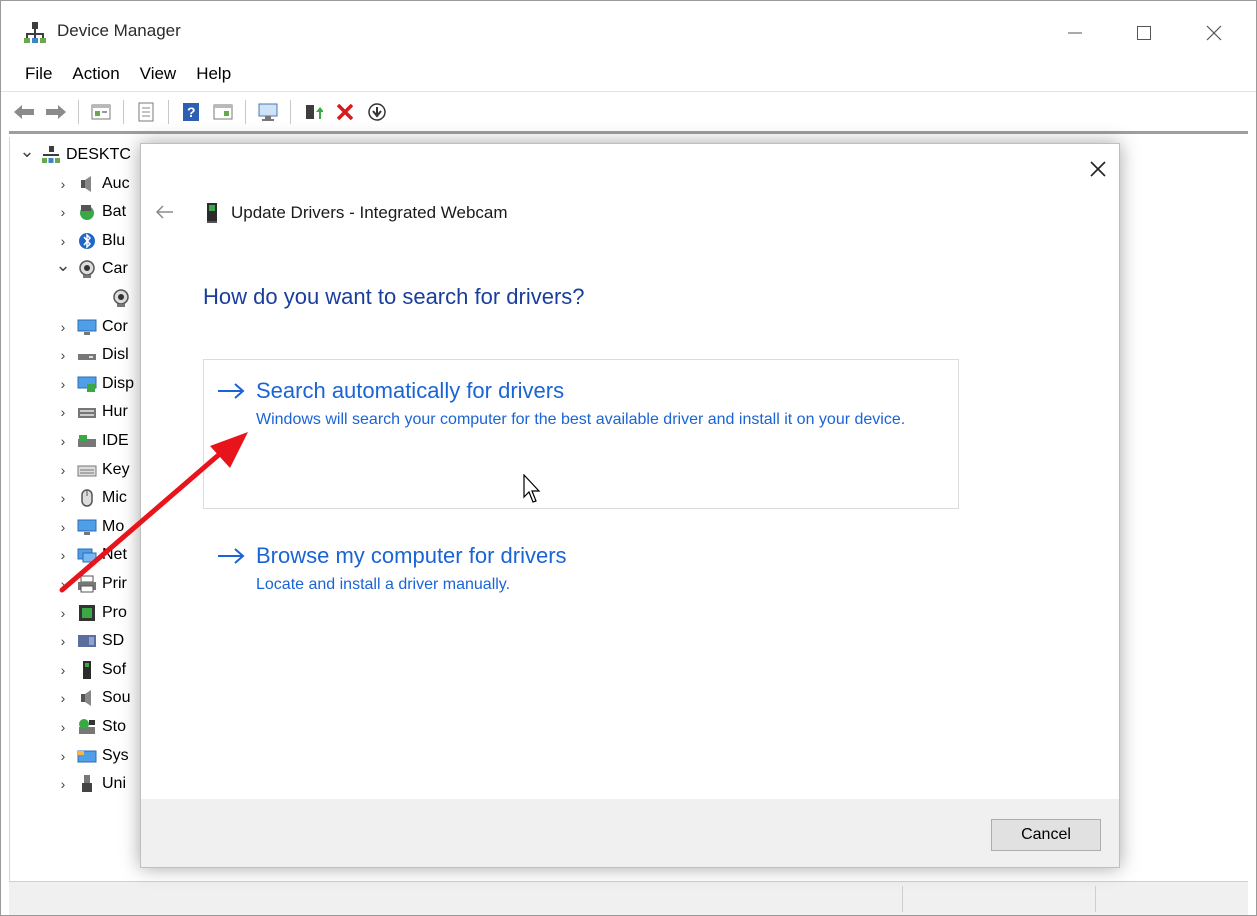 Image resolution: width=1257 pixels, height=916 pixels. What do you see at coordinates (87, 357) in the screenshot?
I see `disk-icon` at bounding box center [87, 357].